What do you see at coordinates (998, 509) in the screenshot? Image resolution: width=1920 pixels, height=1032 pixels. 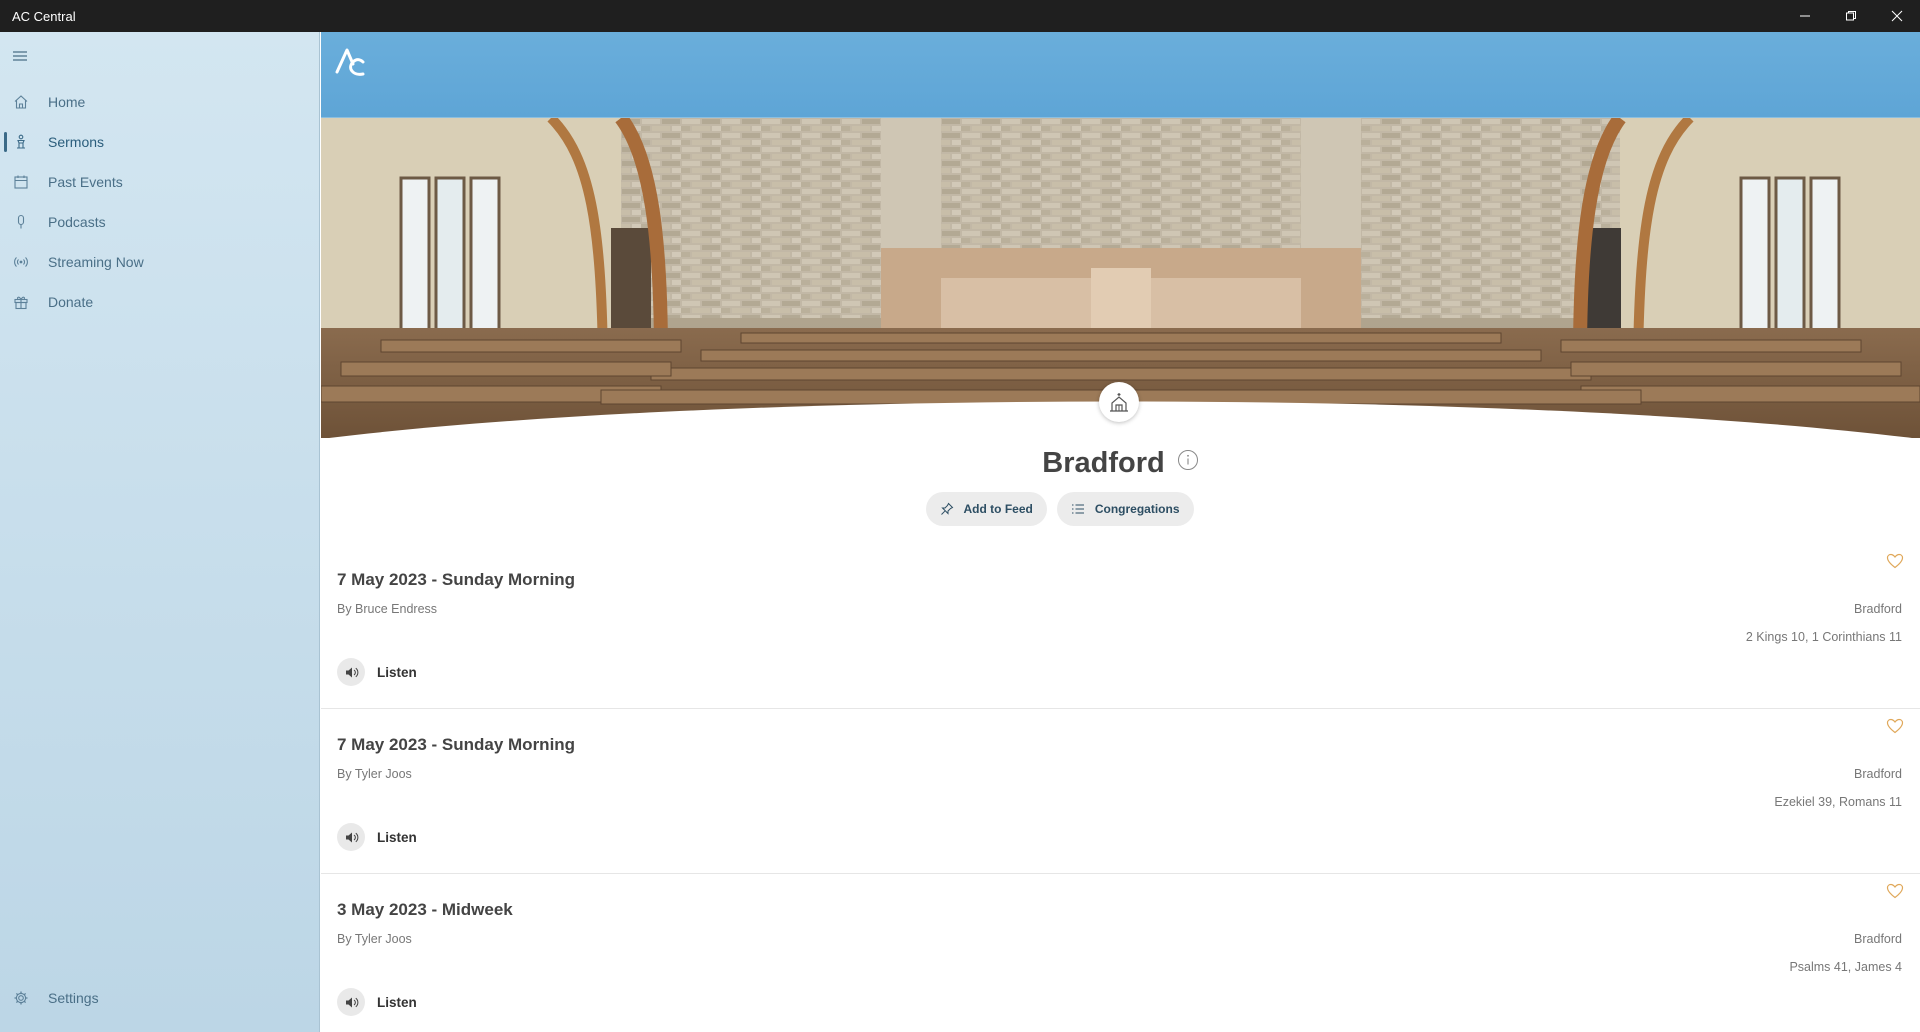 I see `add-to-feed-label: Add to Feed` at bounding box center [998, 509].